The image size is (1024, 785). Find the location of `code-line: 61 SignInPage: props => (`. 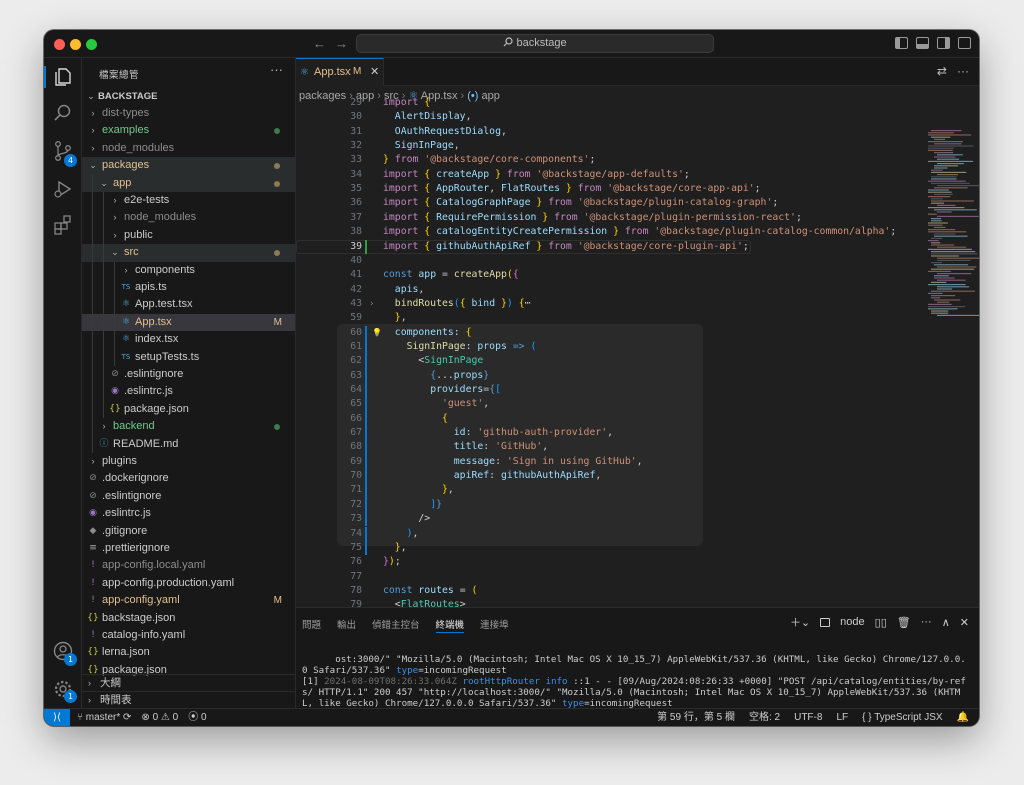

code-line: 61 SignInPage: props => ( is located at coordinates (606, 347).